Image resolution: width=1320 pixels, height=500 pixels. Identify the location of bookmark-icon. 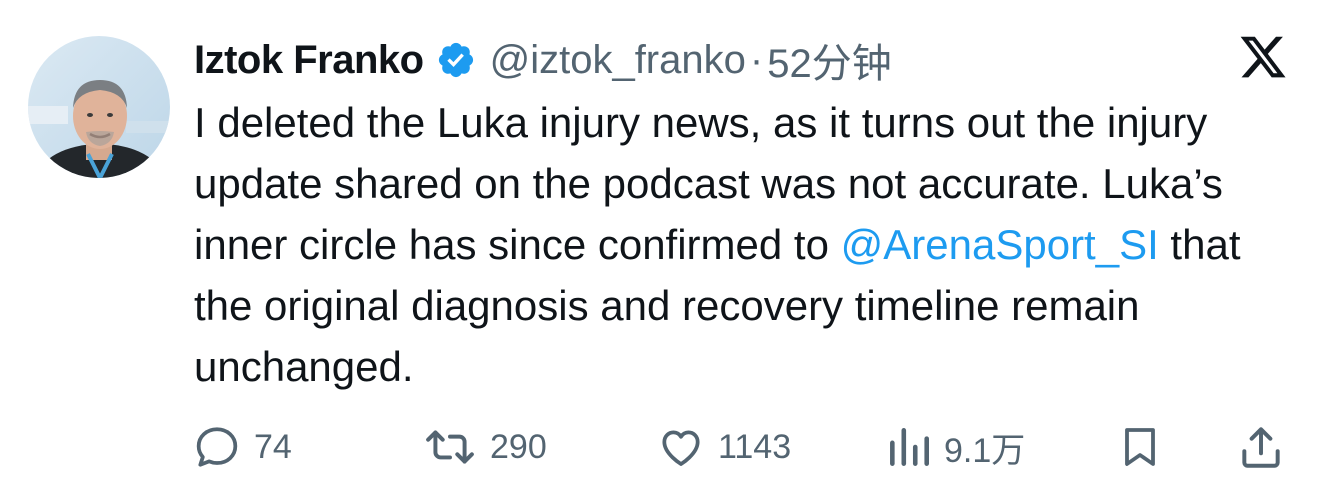
(1140, 447).